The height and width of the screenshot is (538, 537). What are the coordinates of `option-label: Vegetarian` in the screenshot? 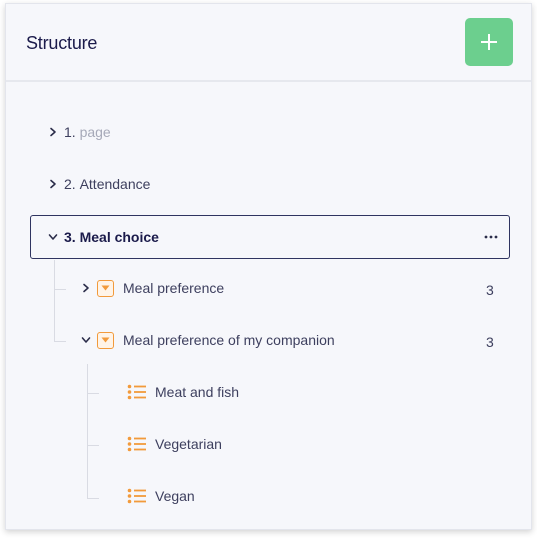 It's located at (188, 444).